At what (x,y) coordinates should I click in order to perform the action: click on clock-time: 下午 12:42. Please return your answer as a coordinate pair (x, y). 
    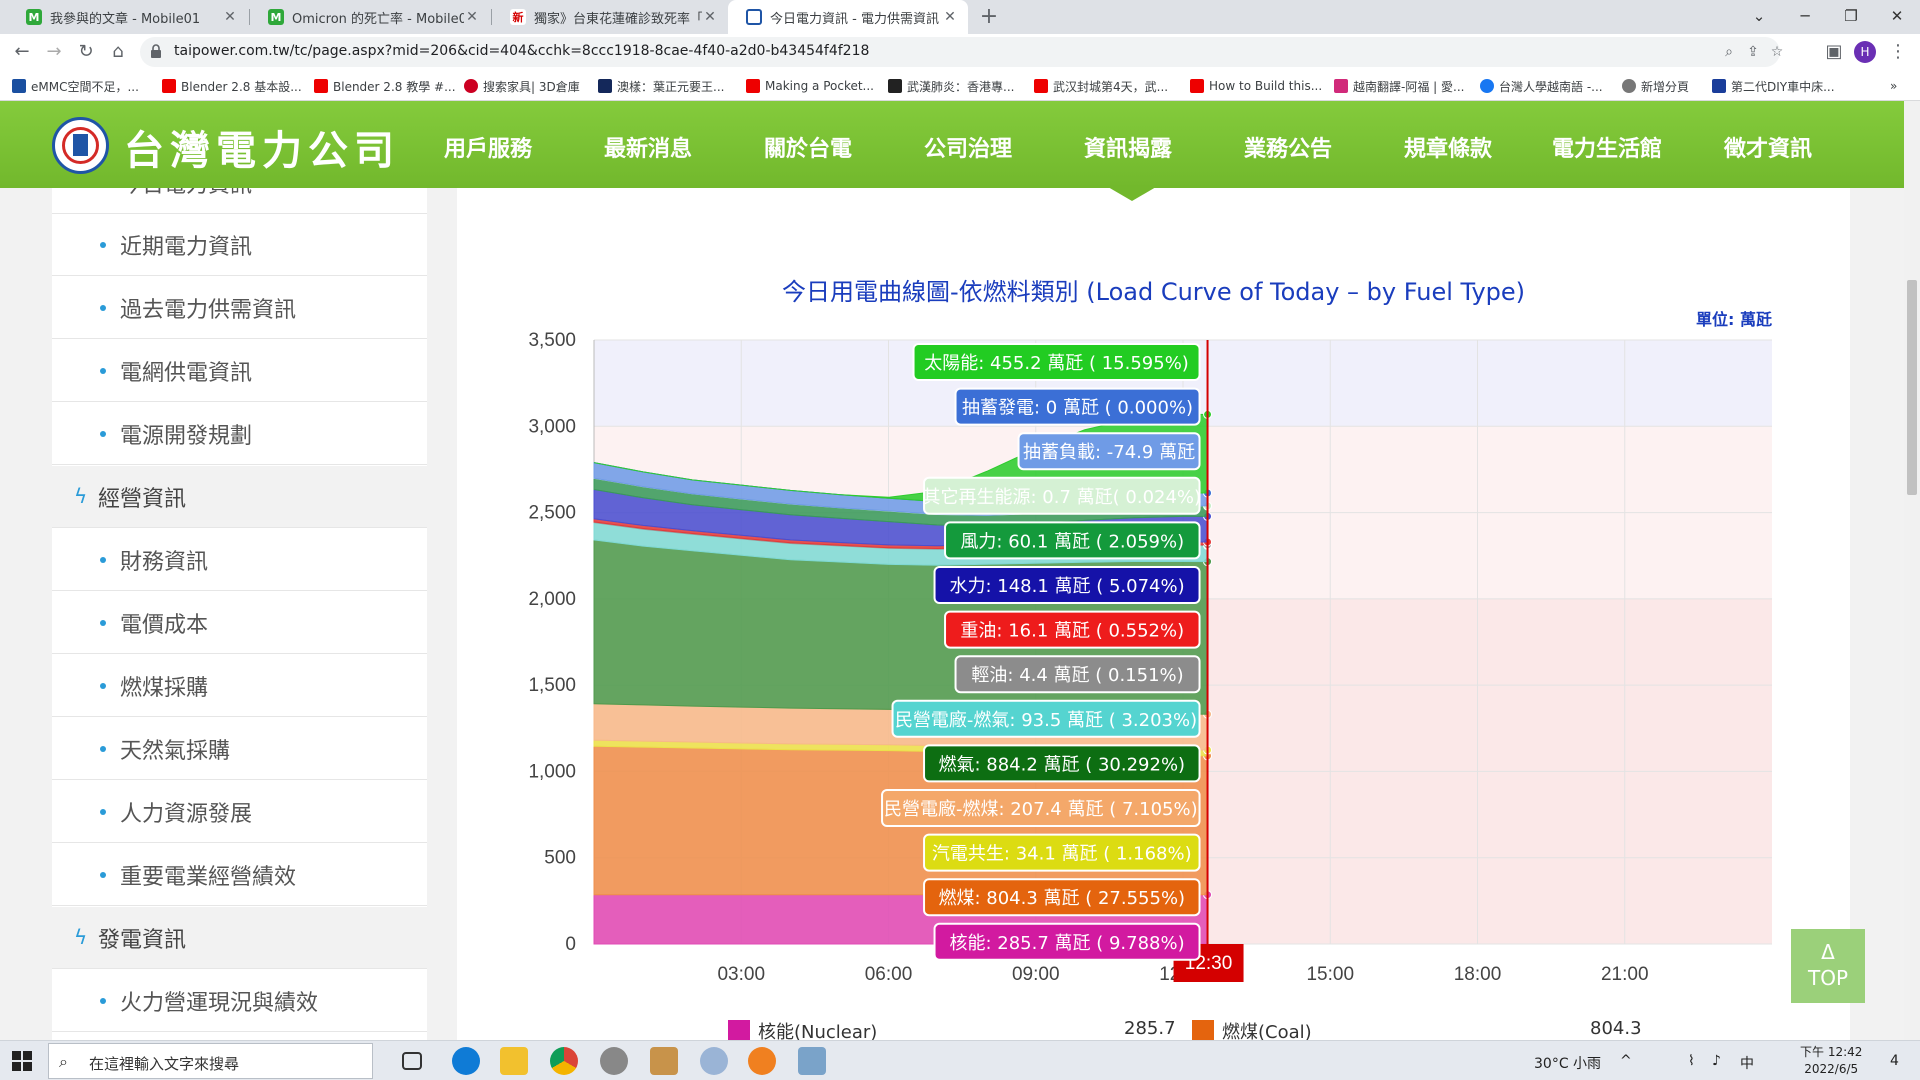
    Looking at the image, I should click on (1831, 1052).